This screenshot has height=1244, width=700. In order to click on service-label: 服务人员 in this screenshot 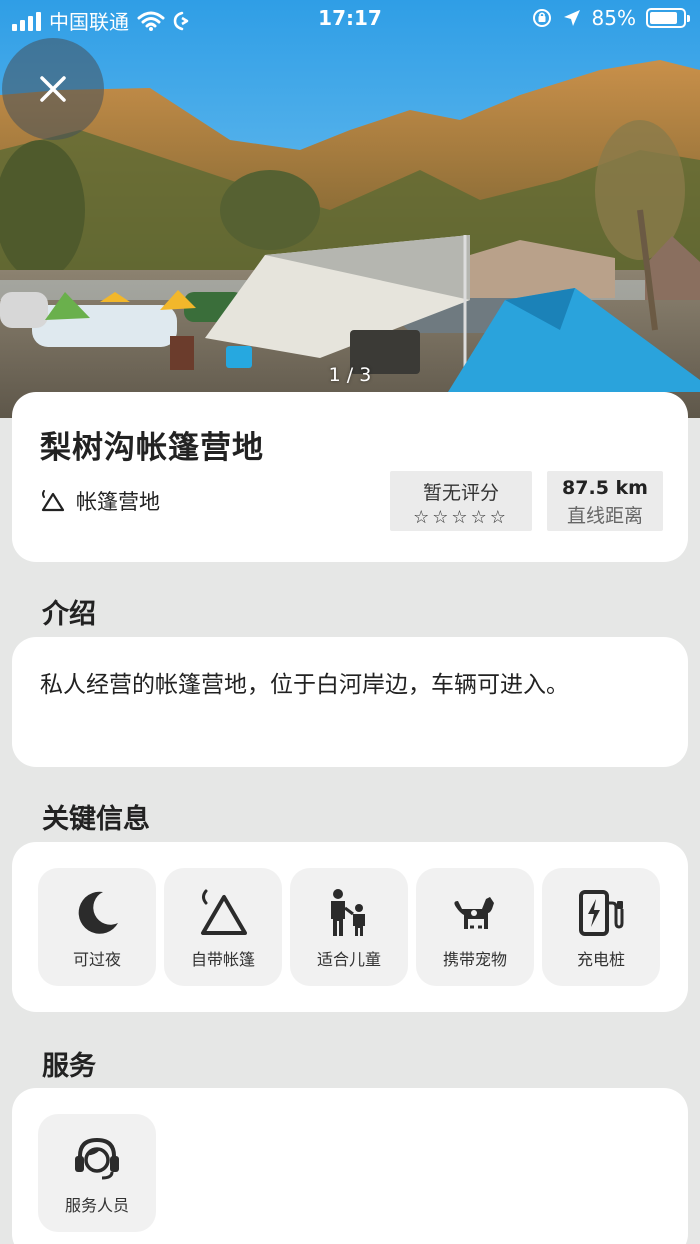, I will do `click(96, 1205)`.